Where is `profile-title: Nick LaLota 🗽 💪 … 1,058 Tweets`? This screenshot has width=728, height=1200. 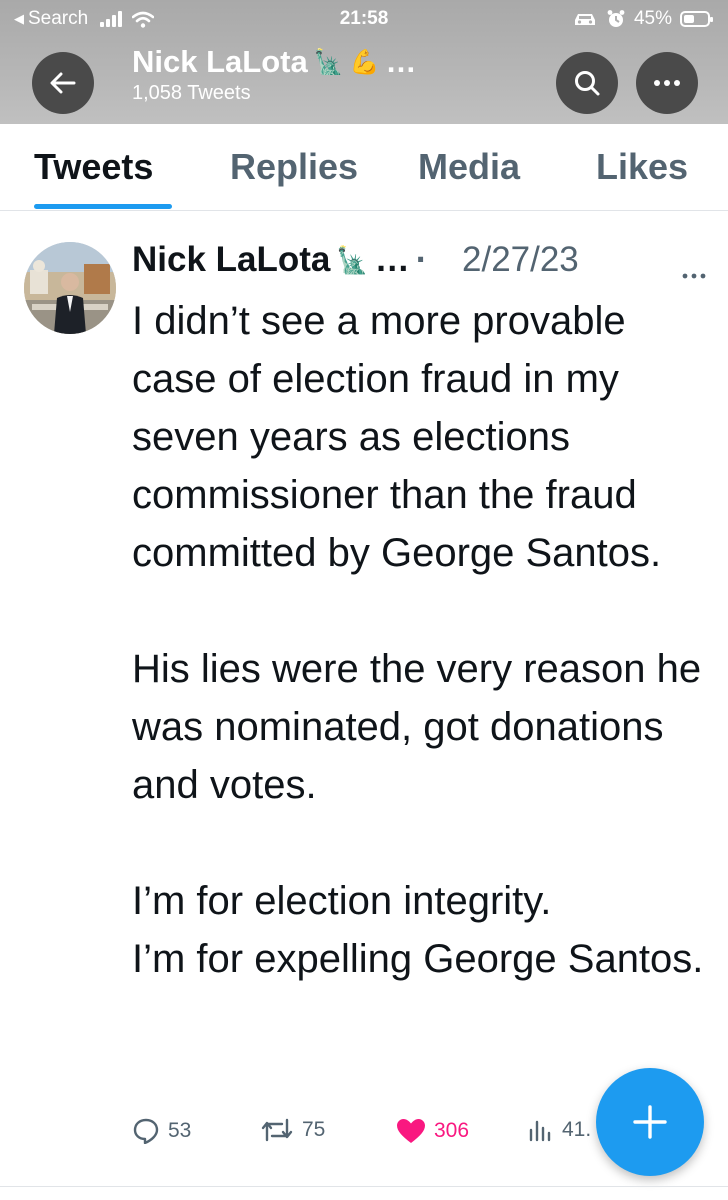
profile-title: Nick LaLota 🗽 💪 … 1,058 Tweets is located at coordinates (274, 74).